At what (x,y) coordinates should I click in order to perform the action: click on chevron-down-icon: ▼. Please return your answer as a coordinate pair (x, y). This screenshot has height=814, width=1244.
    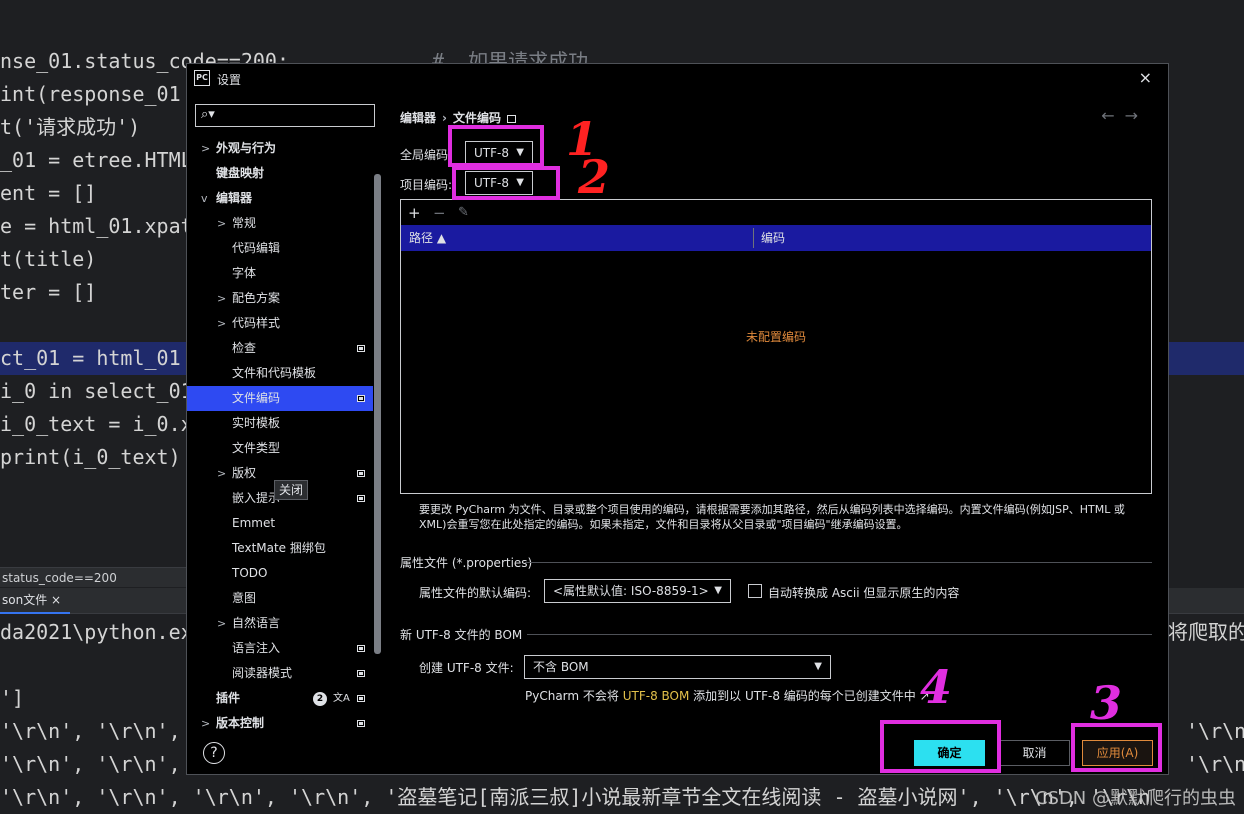
    Looking at the image, I should click on (718, 590).